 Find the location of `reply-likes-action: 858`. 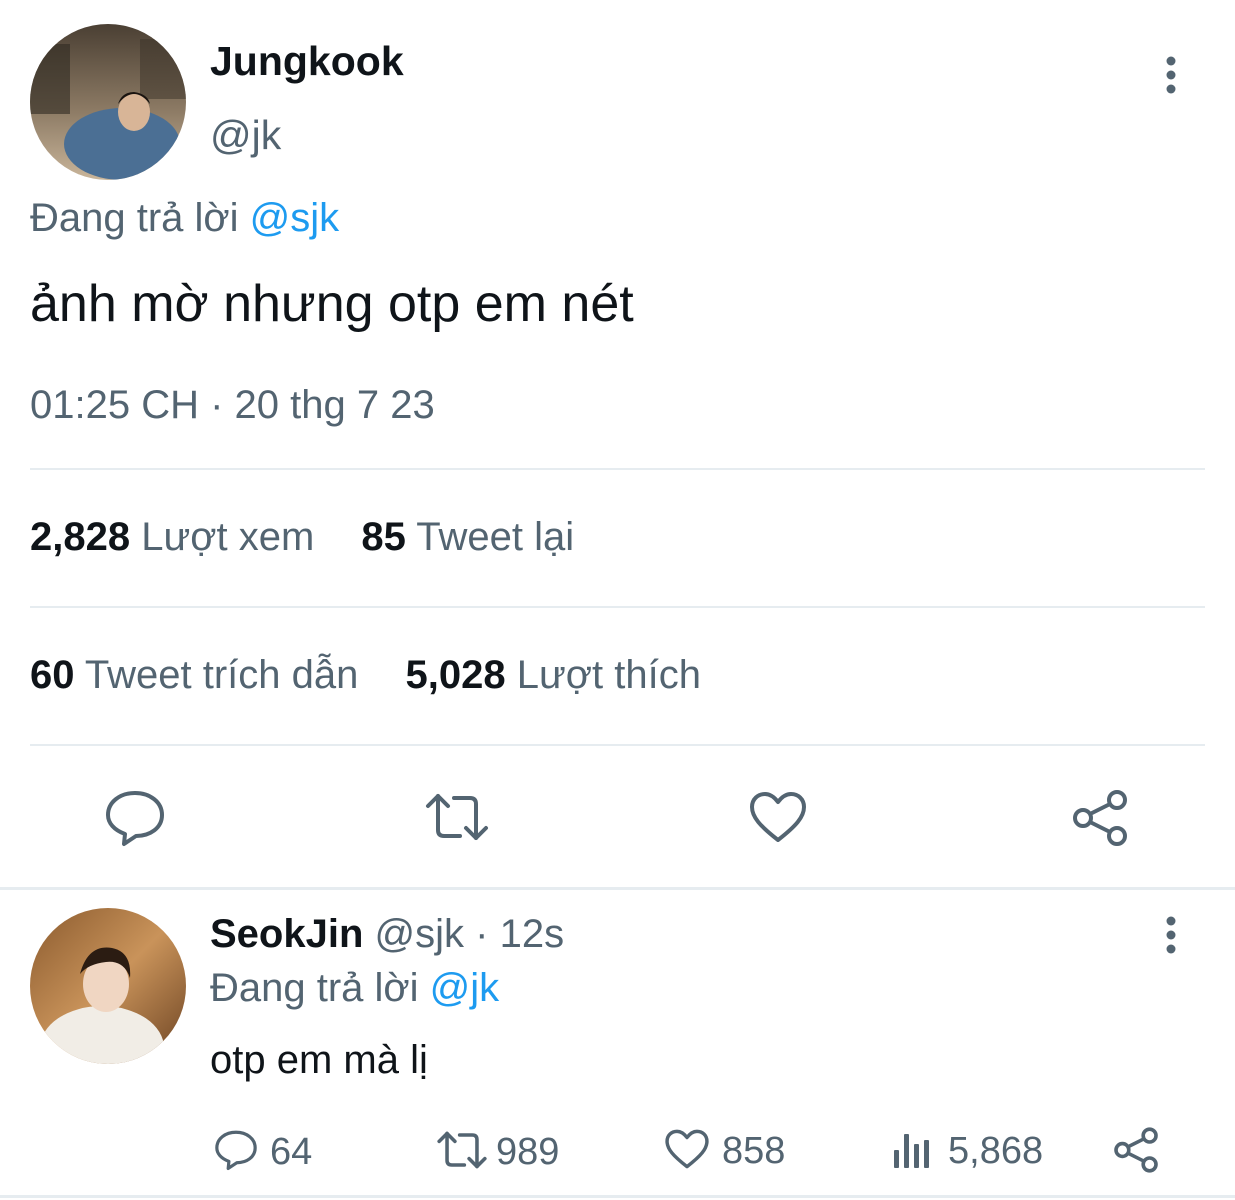

reply-likes-action: 858 is located at coordinates (724, 1151).